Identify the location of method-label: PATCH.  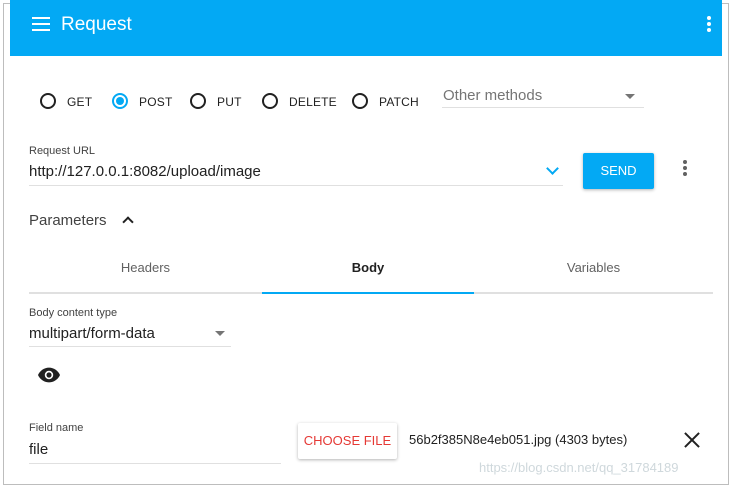
(399, 102).